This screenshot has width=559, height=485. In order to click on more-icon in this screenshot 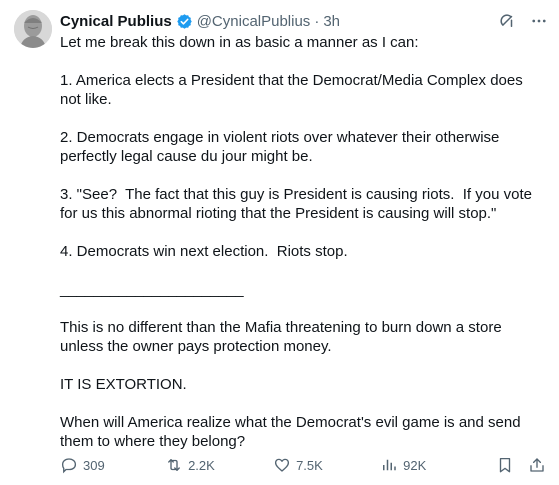, I will do `click(539, 21)`.